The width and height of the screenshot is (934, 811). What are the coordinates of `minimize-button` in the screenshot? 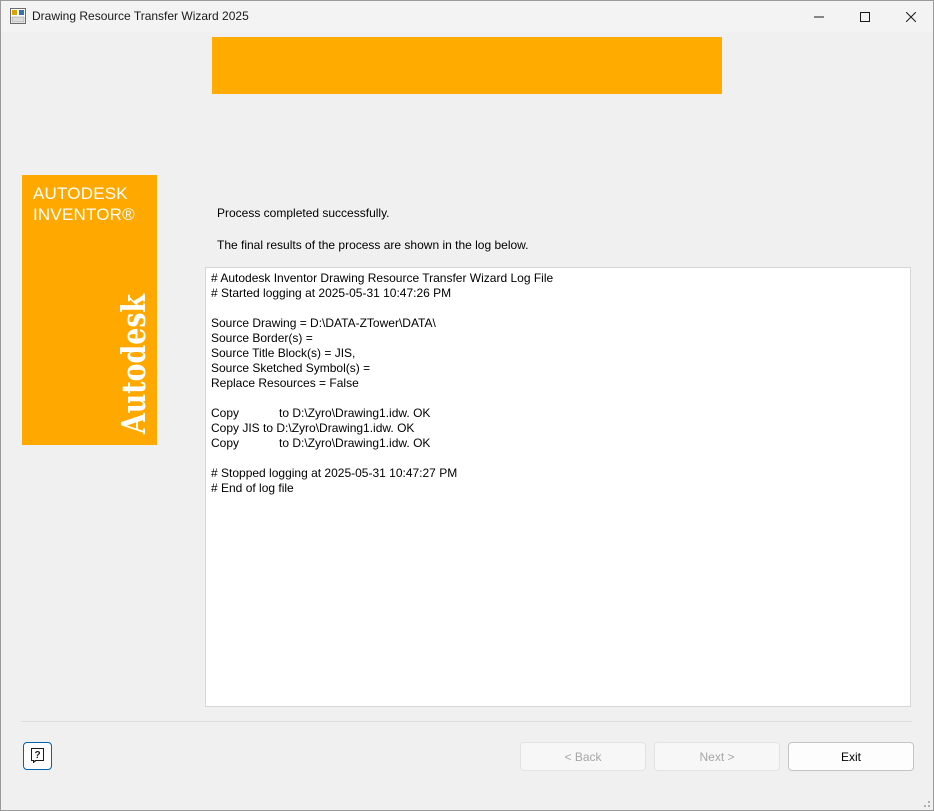 It's located at (819, 16).